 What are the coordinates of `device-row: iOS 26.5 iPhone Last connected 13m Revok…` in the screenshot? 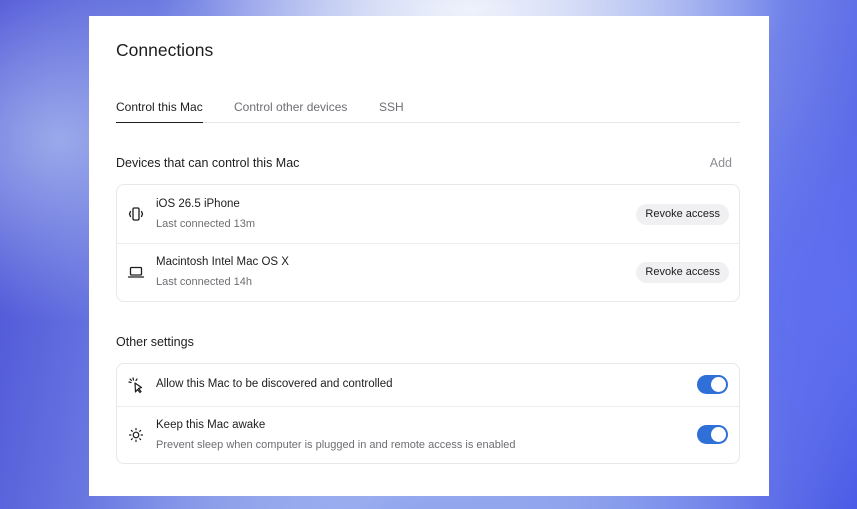 It's located at (428, 214).